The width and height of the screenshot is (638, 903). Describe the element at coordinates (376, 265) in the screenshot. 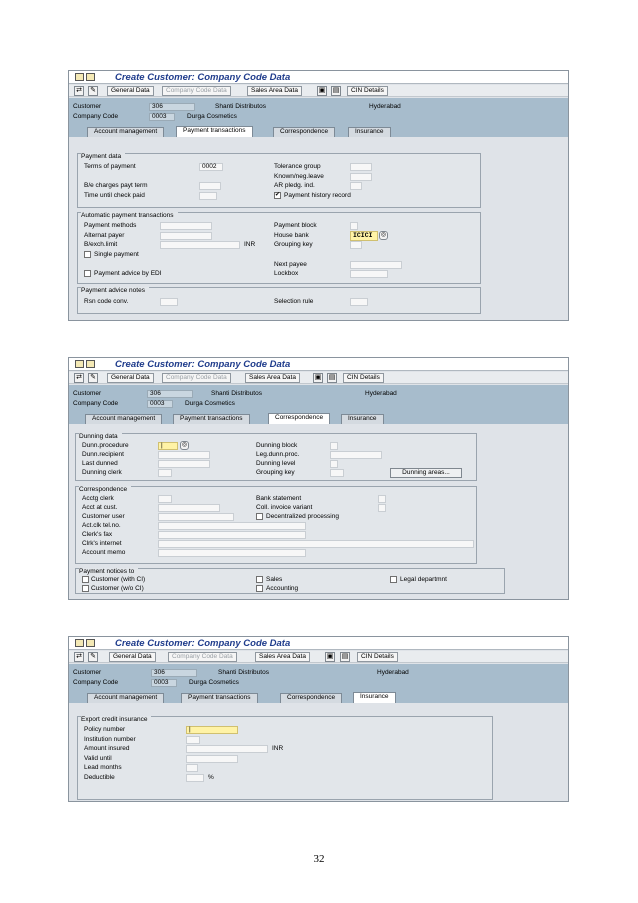

I see `next-payee-field` at that location.